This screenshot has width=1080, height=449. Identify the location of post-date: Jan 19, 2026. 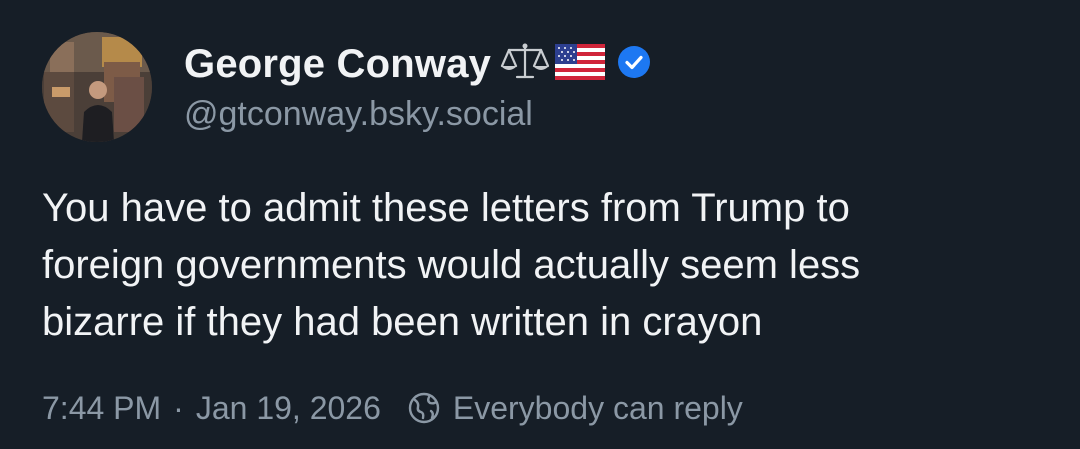
(288, 408).